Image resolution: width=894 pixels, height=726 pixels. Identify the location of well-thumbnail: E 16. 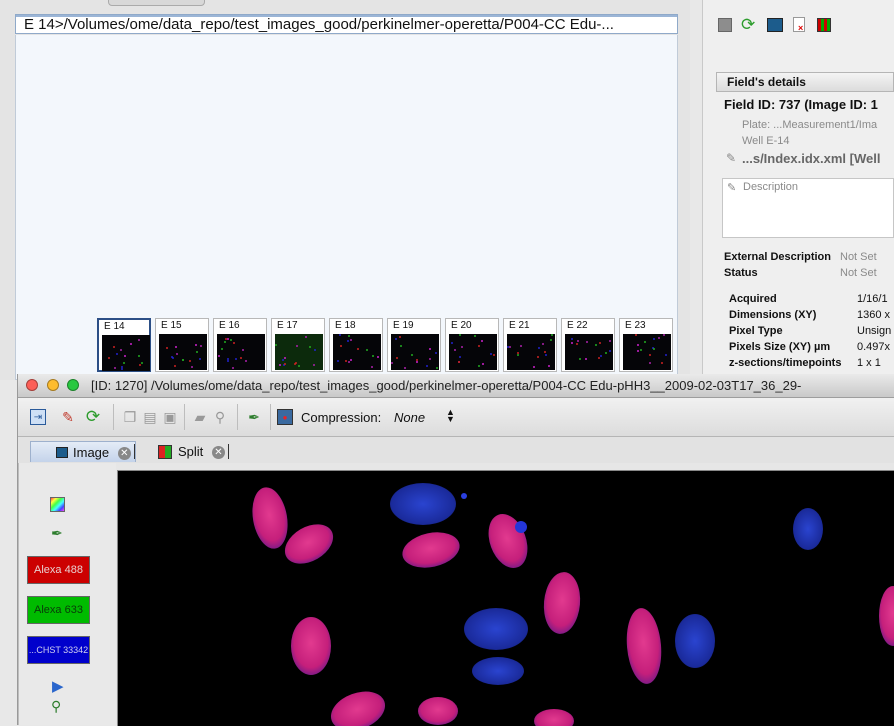
(240, 345).